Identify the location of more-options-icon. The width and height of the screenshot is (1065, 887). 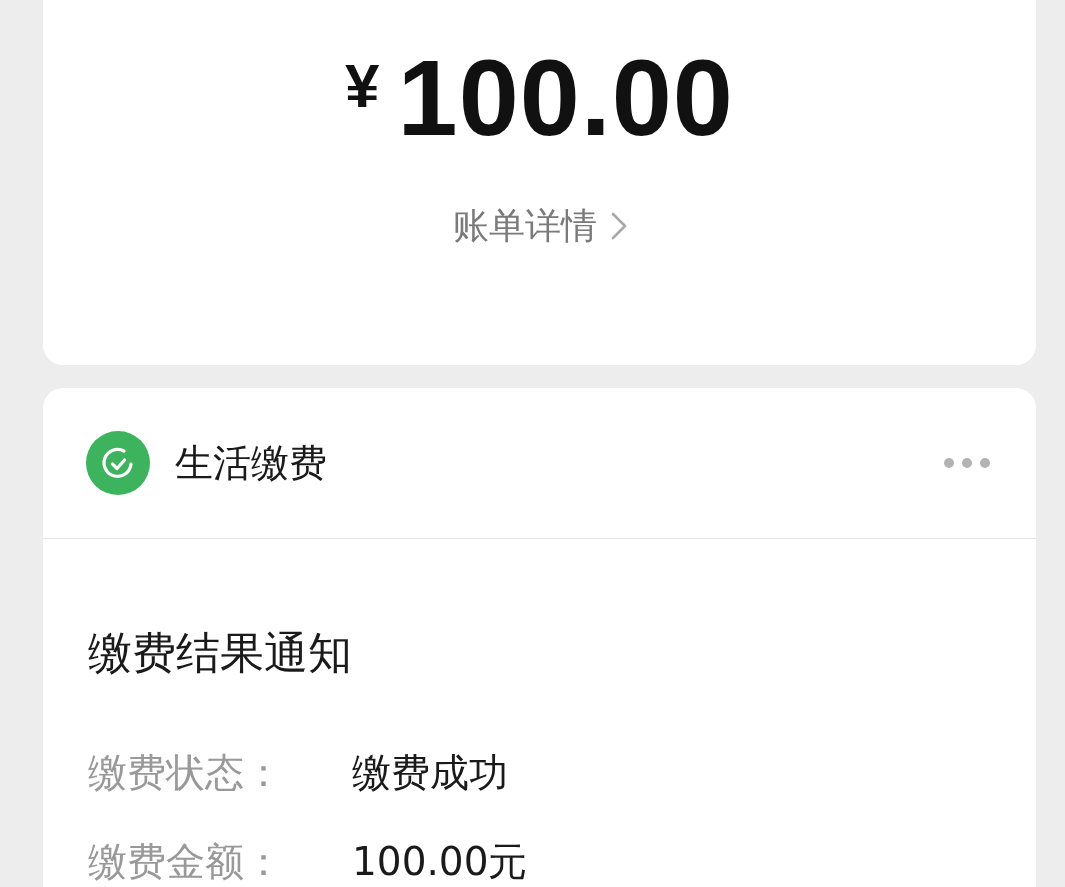
(967, 463).